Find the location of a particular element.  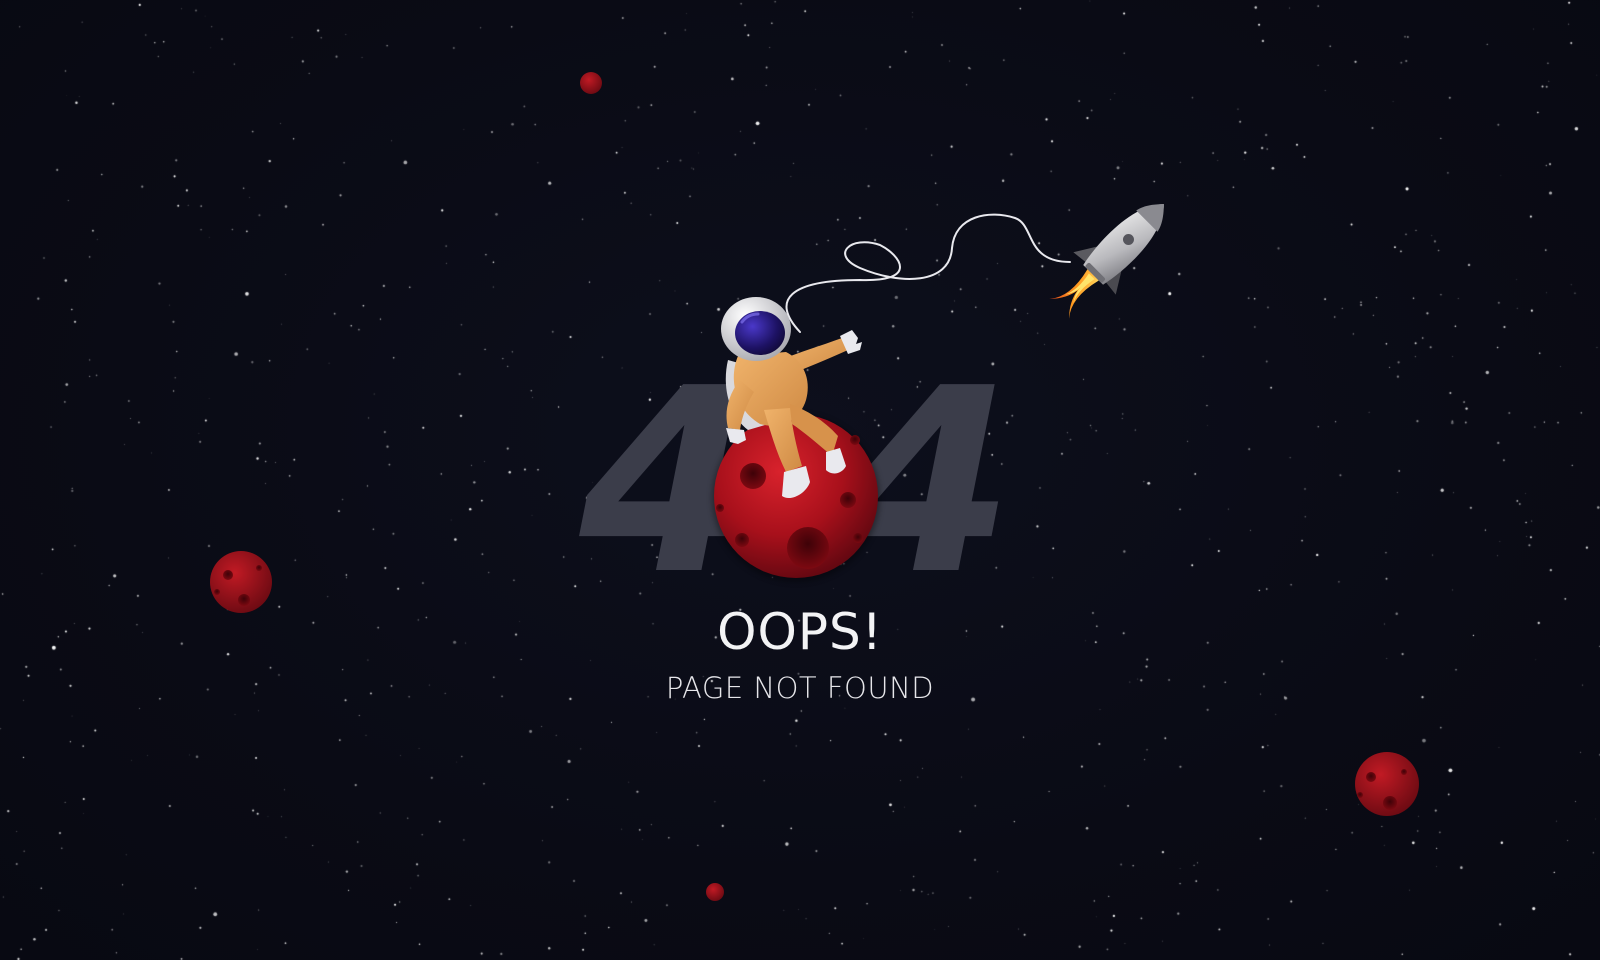

error-title: OOPS! is located at coordinates (800, 632).